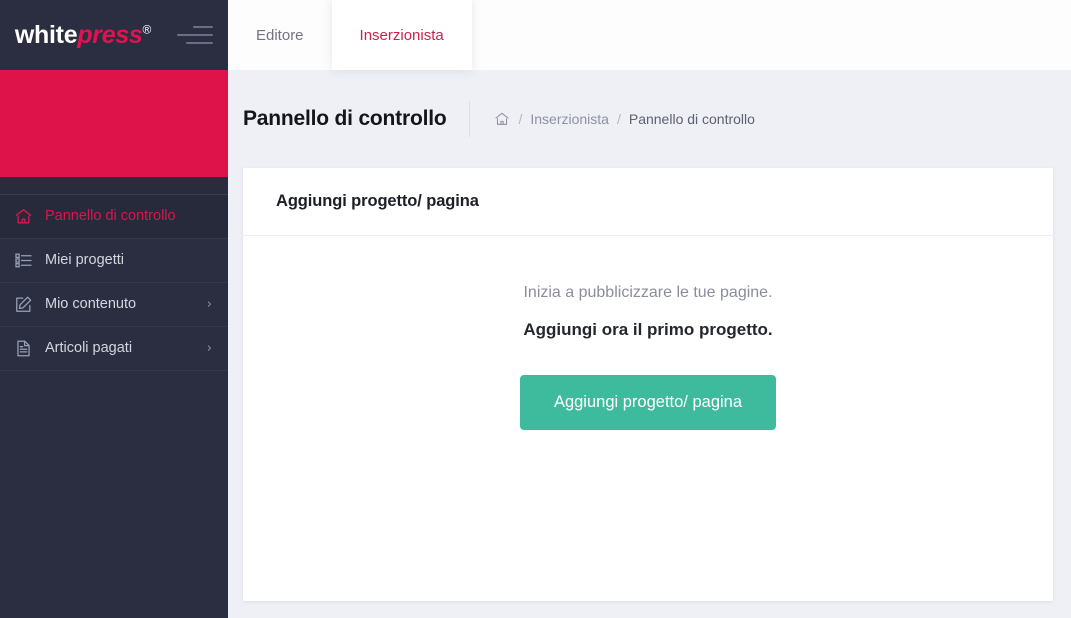  What do you see at coordinates (110, 34) in the screenshot?
I see `logo-press-part: press` at bounding box center [110, 34].